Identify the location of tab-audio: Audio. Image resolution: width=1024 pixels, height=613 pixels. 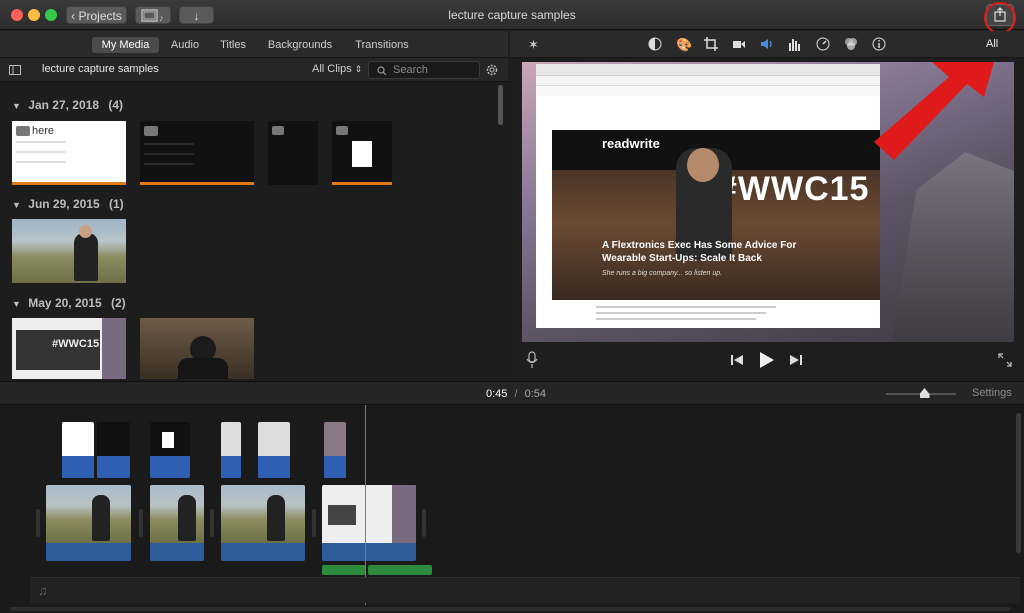
(185, 45).